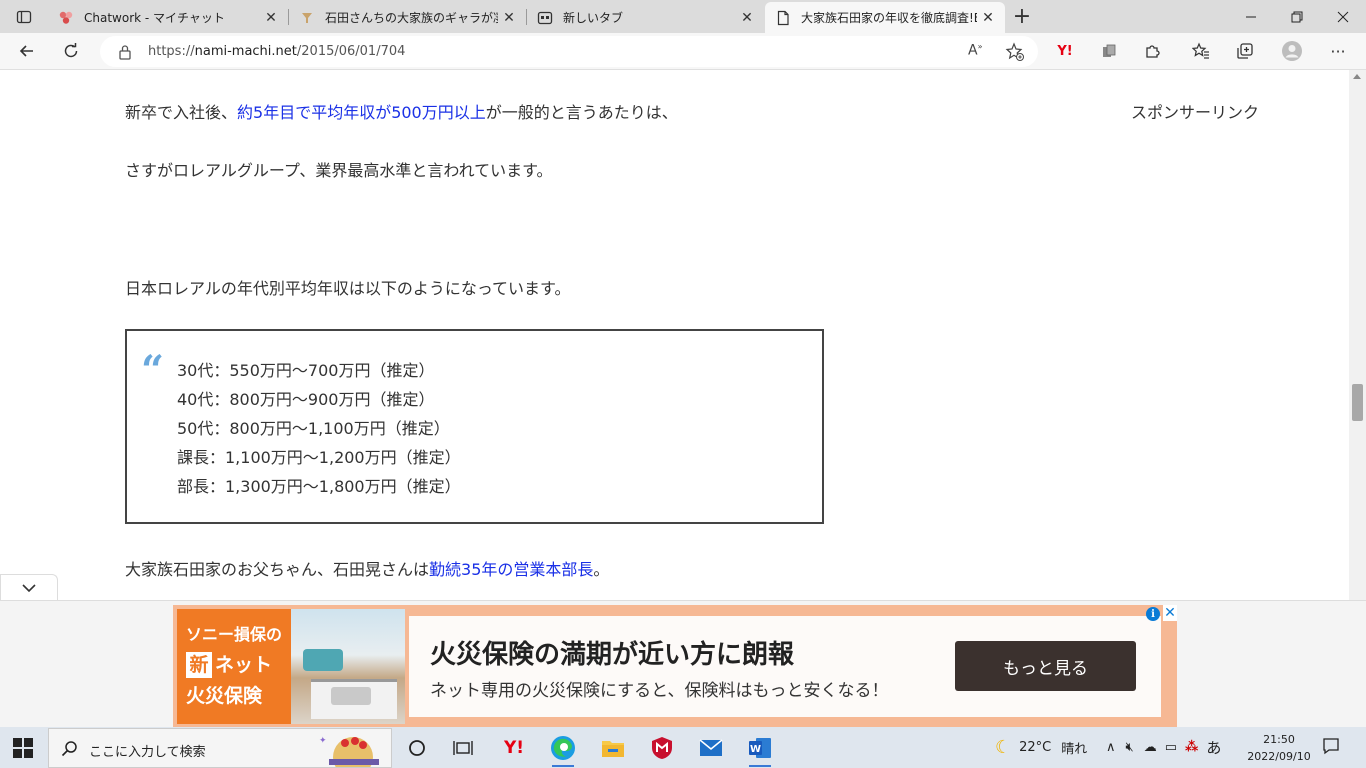 This screenshot has height=768, width=1366. Describe the element at coordinates (319, 486) in the screenshot. I see `salary-line: 部長：1,300万円〜1,800万円（推定）` at that location.